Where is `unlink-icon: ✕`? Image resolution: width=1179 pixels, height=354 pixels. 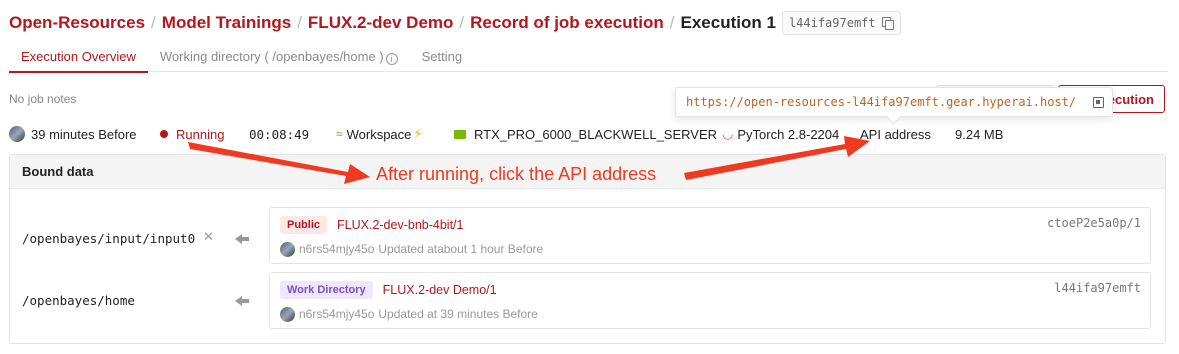
unlink-icon: ✕ is located at coordinates (208, 237).